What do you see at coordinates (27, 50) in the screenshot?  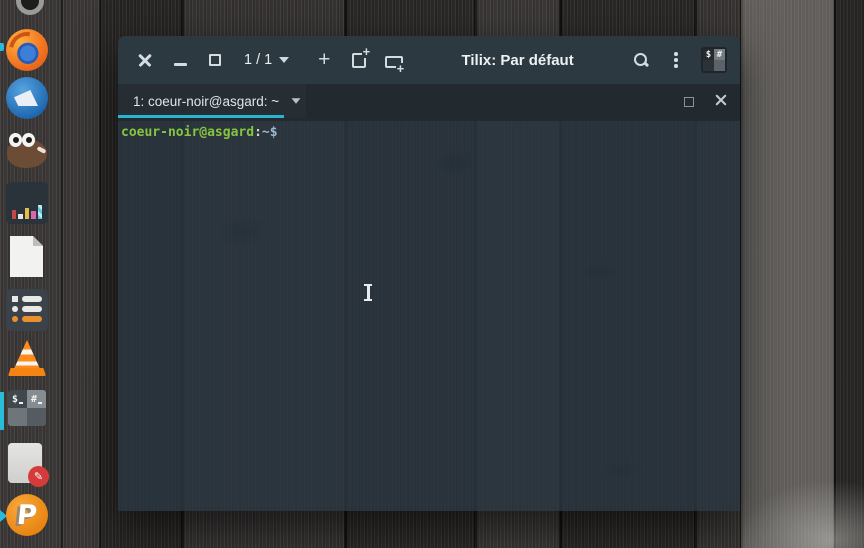 I see `firefox-icon` at bounding box center [27, 50].